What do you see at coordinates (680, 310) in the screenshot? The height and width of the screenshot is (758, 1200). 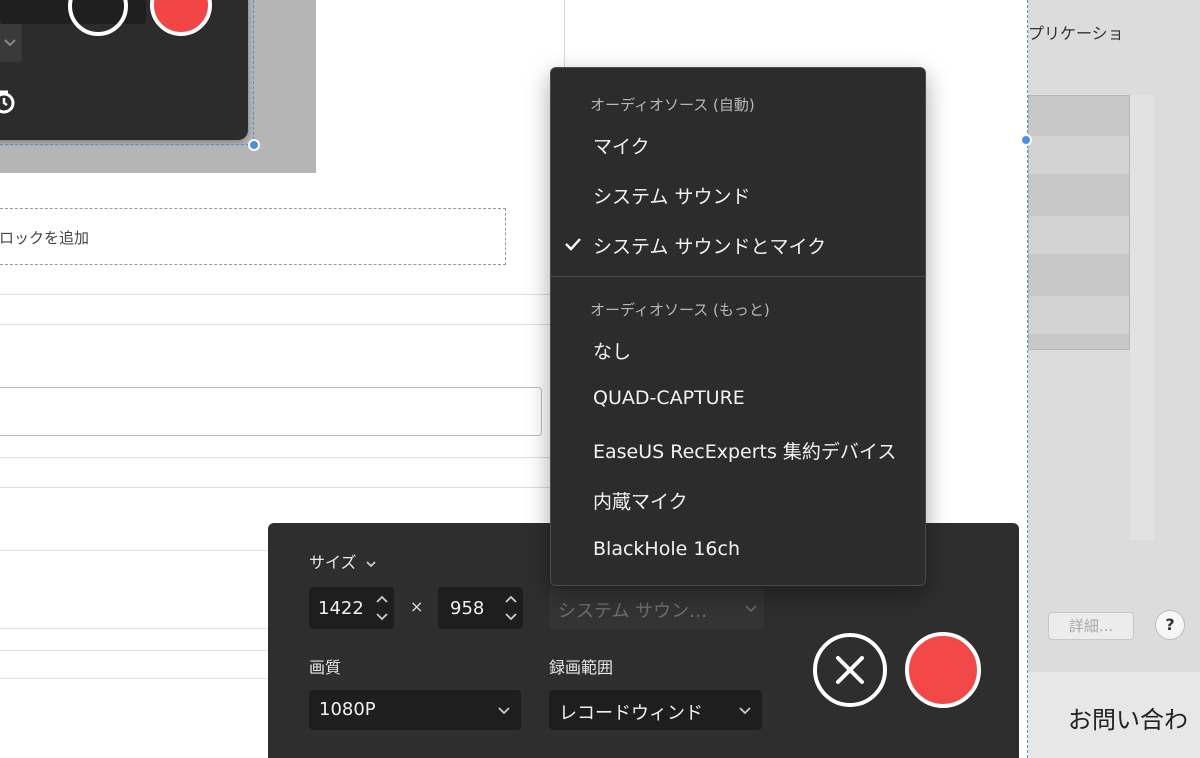 I see `menu-header-more: オーディオソース (もっと)` at bounding box center [680, 310].